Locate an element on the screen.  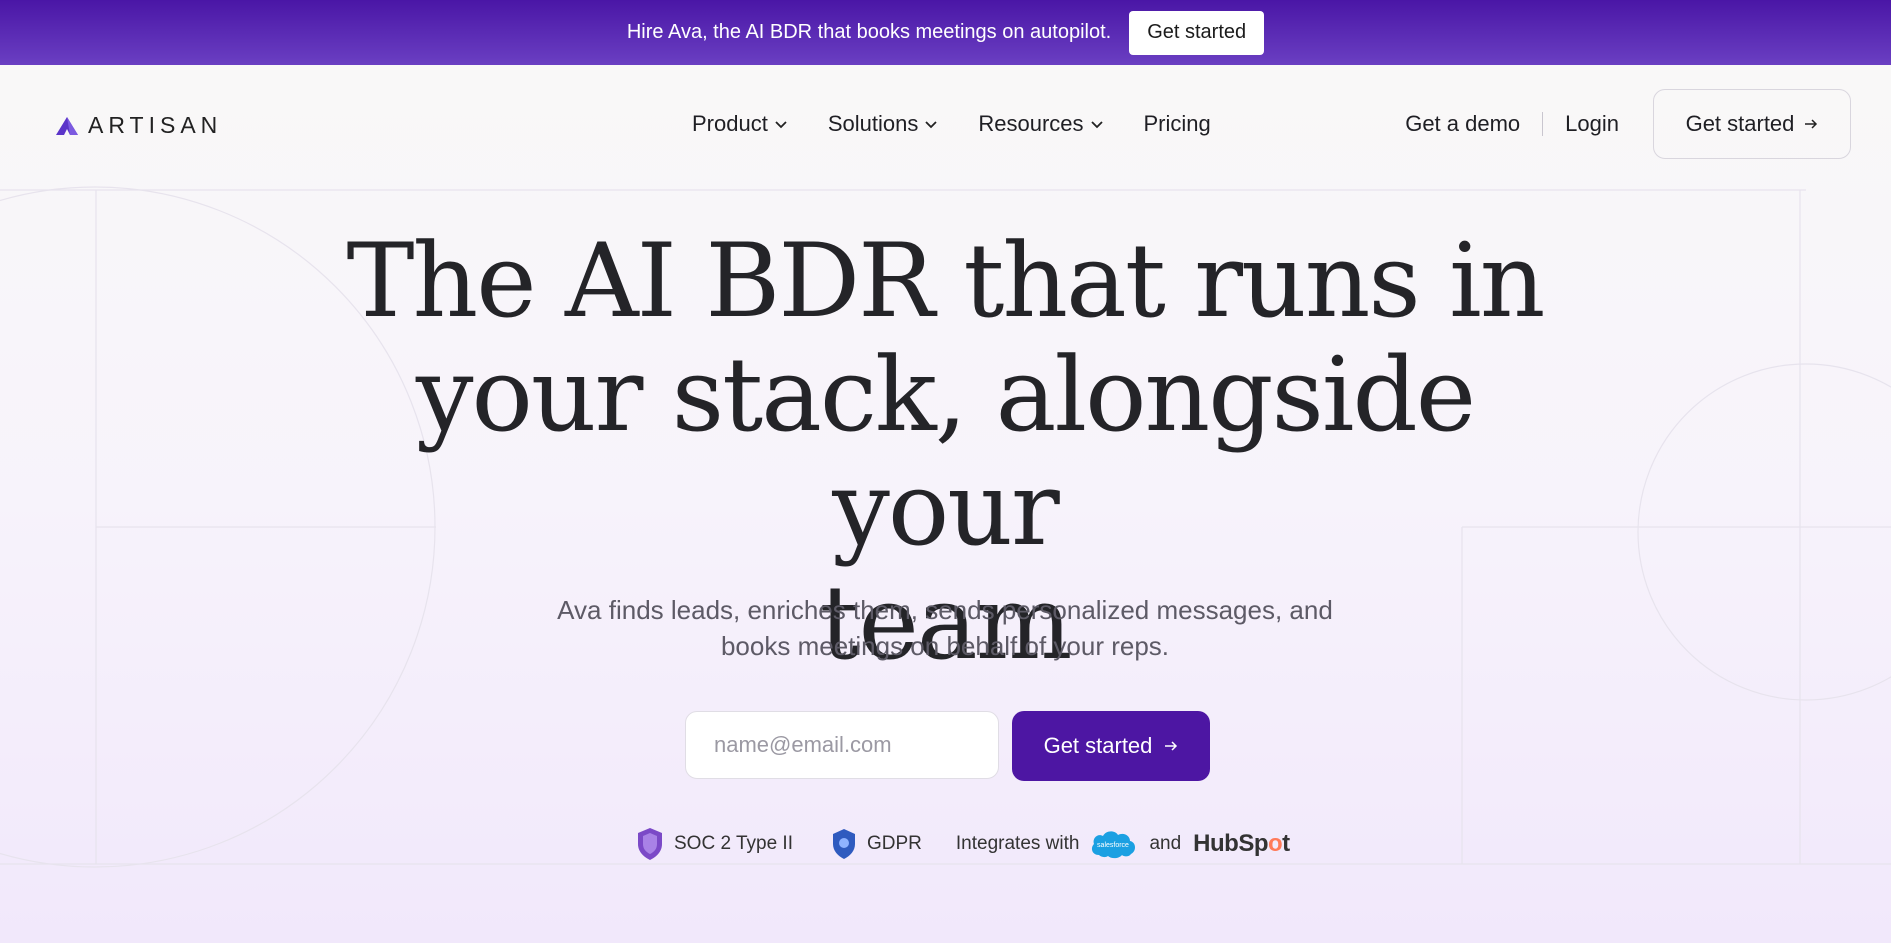
hero-get-started-label: Get started is located at coordinates (1098, 745).